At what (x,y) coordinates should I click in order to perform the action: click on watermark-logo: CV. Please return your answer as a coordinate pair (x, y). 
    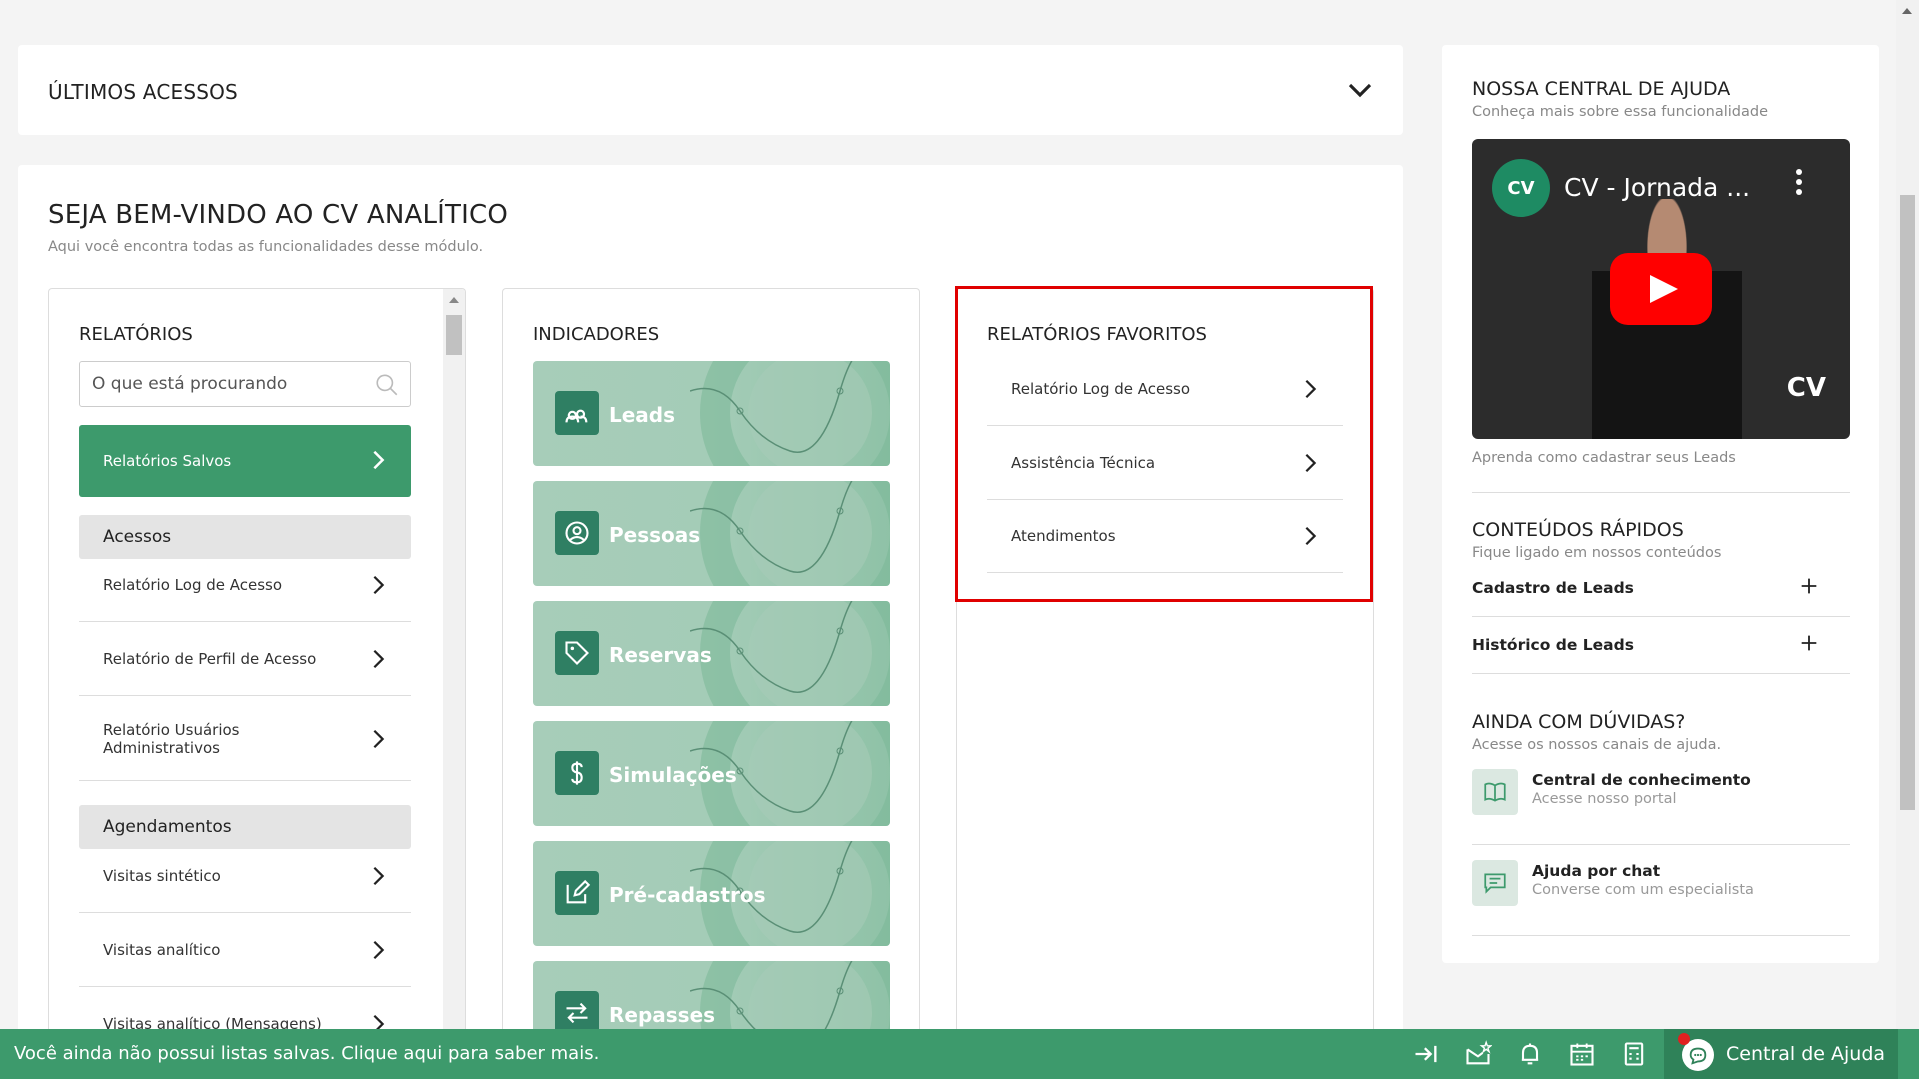
    Looking at the image, I should click on (1806, 388).